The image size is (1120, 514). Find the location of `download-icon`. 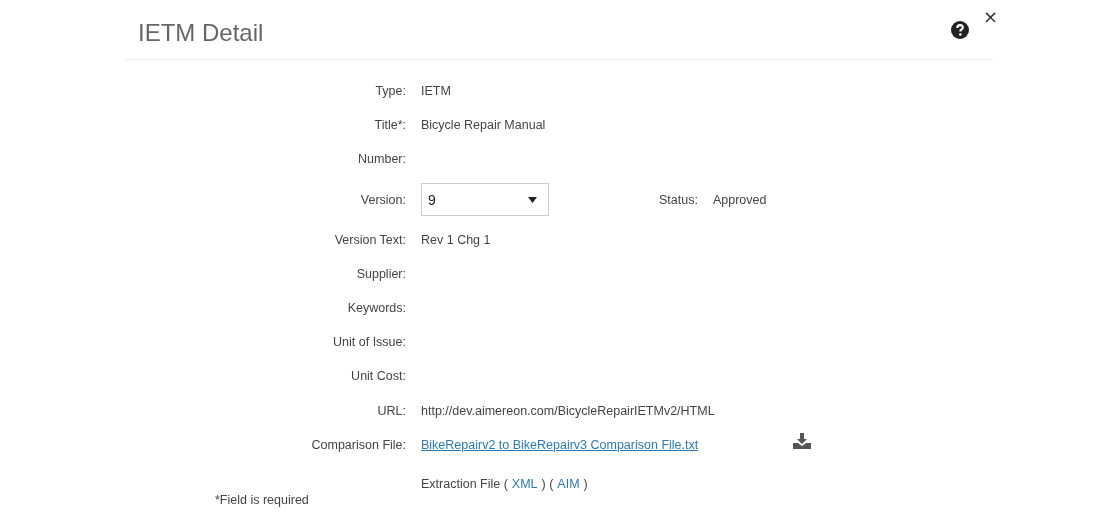

download-icon is located at coordinates (802, 440).